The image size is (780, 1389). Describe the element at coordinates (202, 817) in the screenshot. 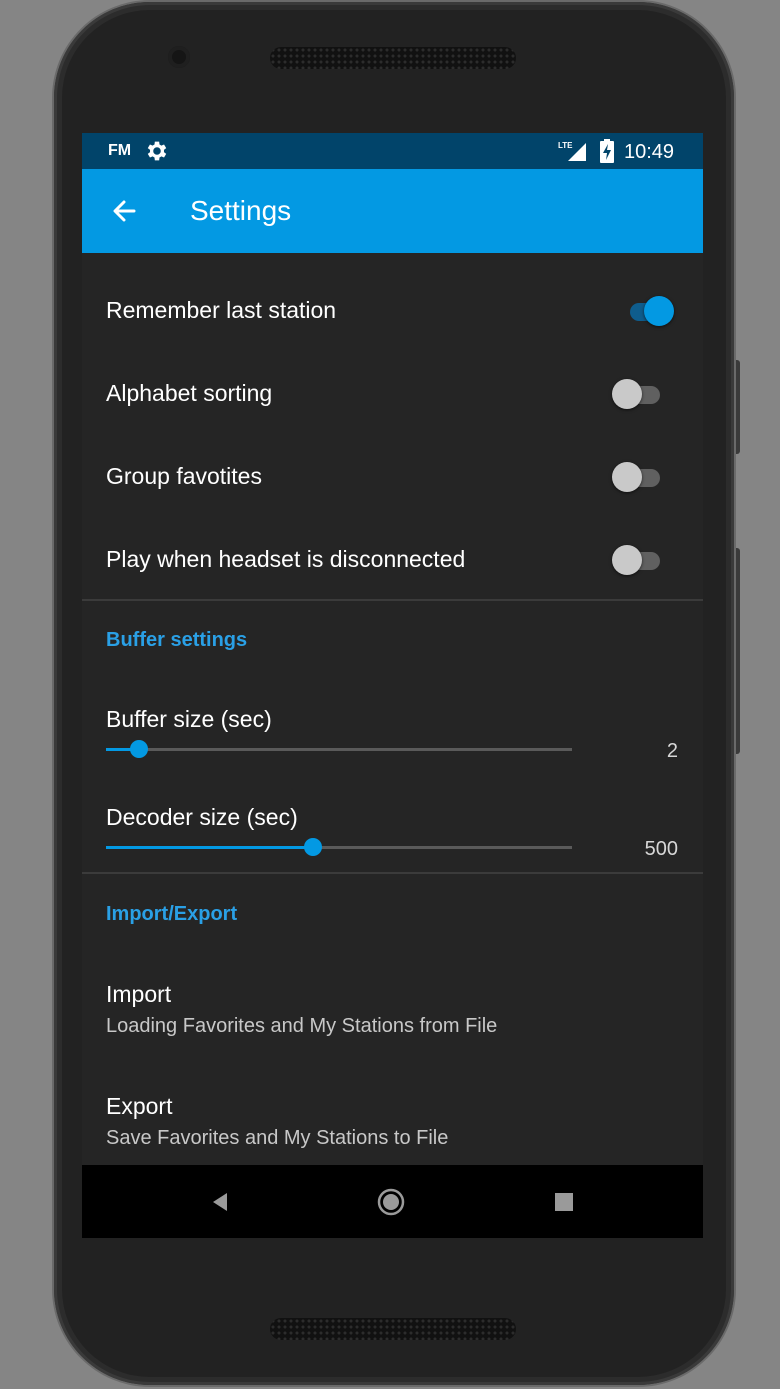

I see `decoder-size-label: Decoder size (sec)` at that location.